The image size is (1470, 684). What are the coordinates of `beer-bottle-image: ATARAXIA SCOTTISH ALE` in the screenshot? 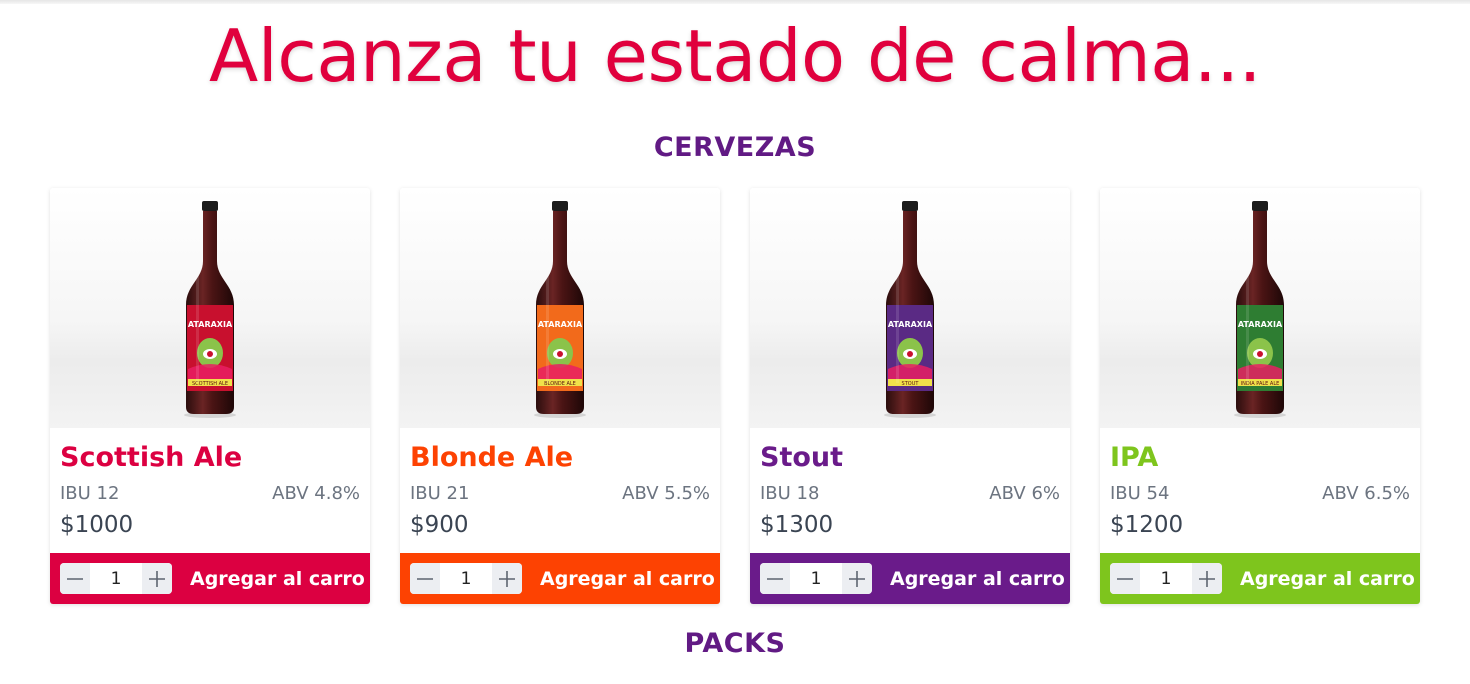 It's located at (210, 309).